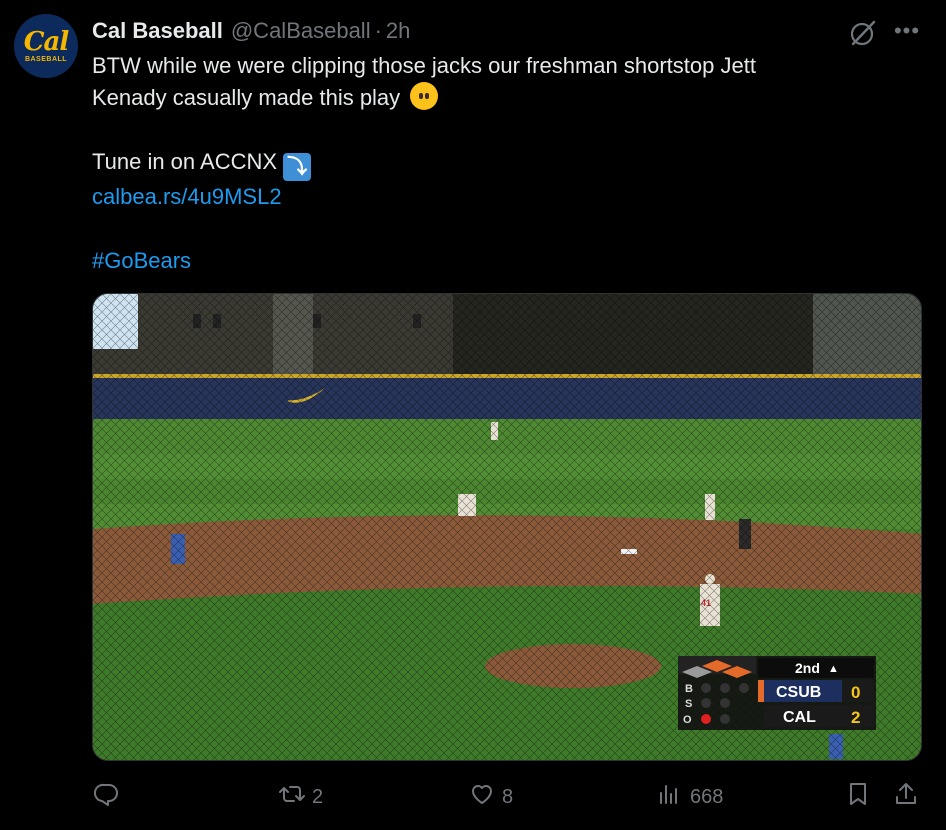 The width and height of the screenshot is (946, 830). What do you see at coordinates (301, 31) in the screenshot?
I see `author-handle: @CalBaseball` at bounding box center [301, 31].